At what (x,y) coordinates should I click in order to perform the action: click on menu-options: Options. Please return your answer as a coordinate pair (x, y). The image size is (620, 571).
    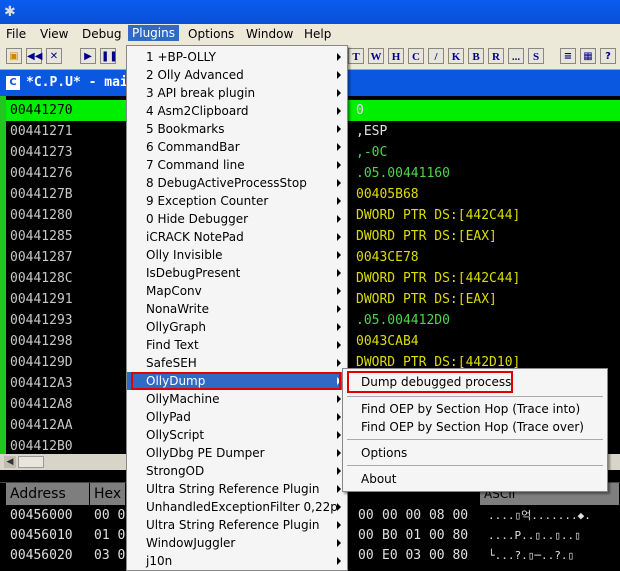
    Looking at the image, I should click on (211, 34).